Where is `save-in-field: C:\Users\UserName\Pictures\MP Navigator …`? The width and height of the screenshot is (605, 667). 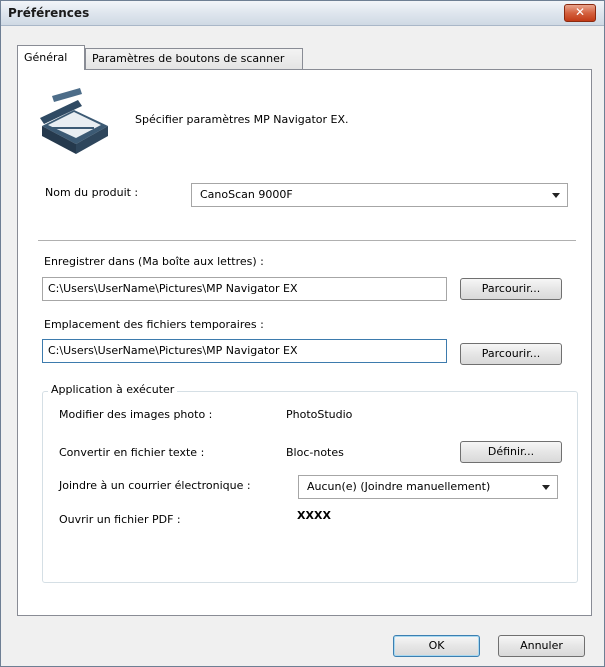
save-in-field: C:\Users\UserName\Pictures\MP Navigator … is located at coordinates (244, 289).